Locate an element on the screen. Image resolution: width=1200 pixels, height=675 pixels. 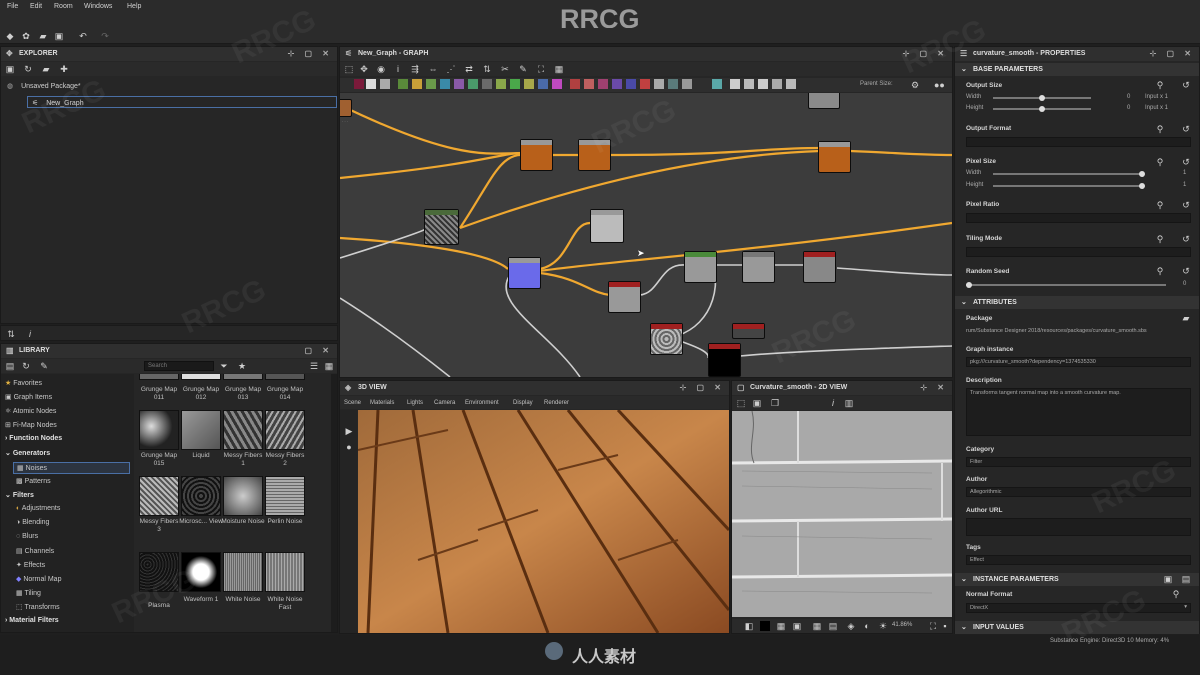
menu-help: Help is located at coordinates (134, 6).